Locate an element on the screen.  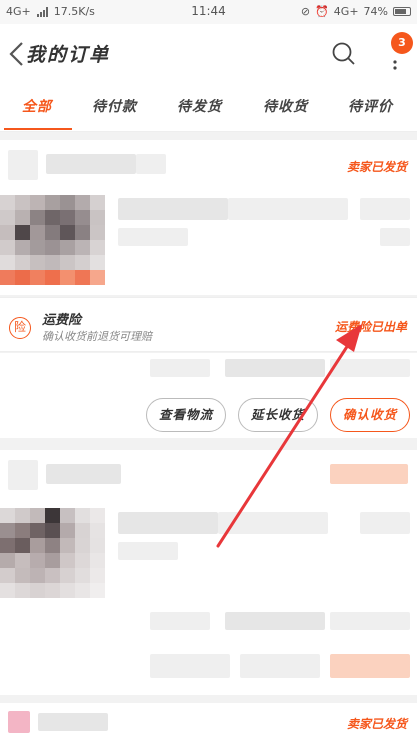
view-logistics-button: 查看物流 is located at coordinates (186, 415).